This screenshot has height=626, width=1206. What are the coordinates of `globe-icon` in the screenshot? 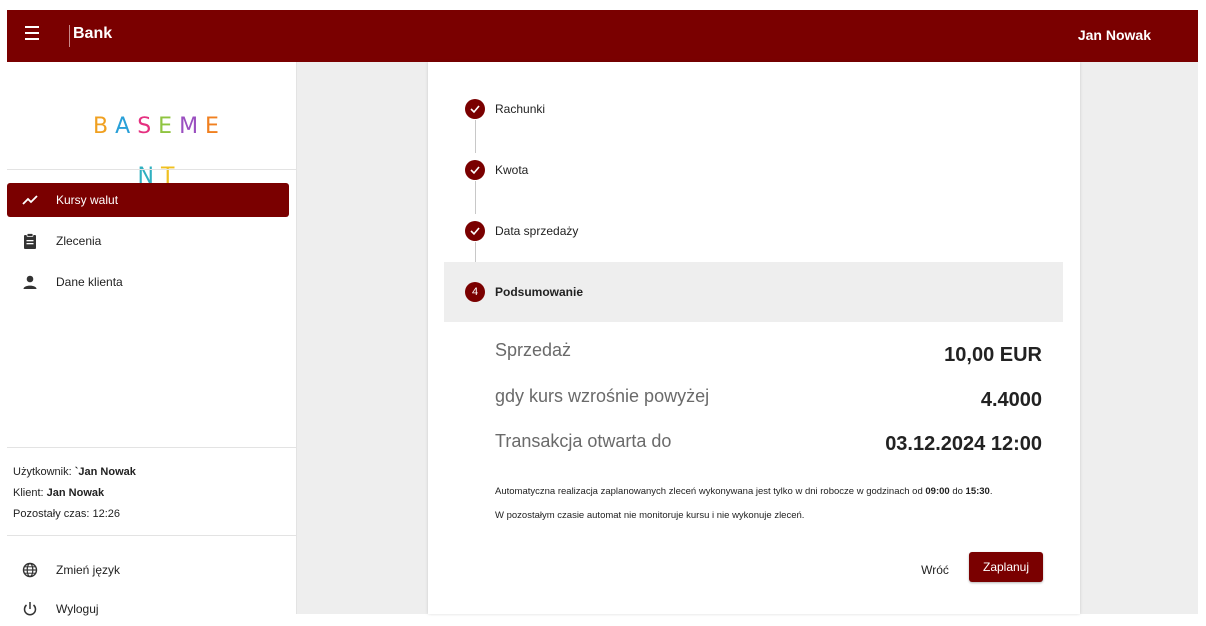 It's located at (30, 570).